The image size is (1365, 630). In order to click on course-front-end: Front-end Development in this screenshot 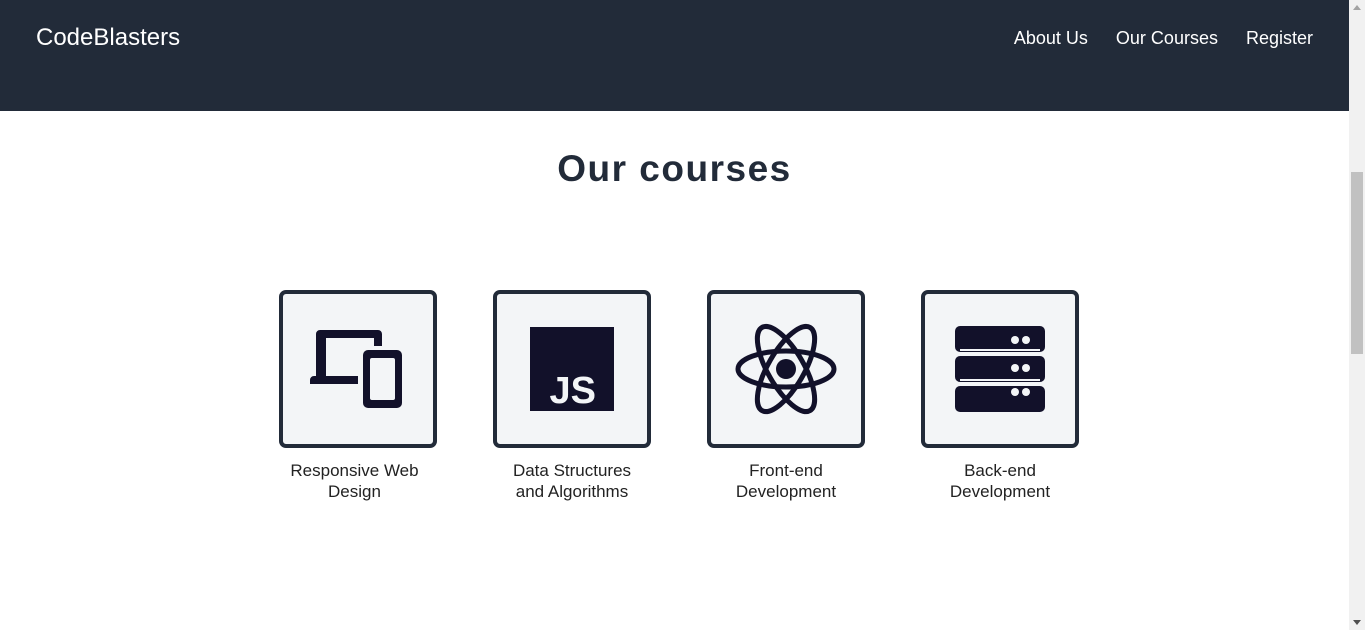, I will do `click(786, 396)`.